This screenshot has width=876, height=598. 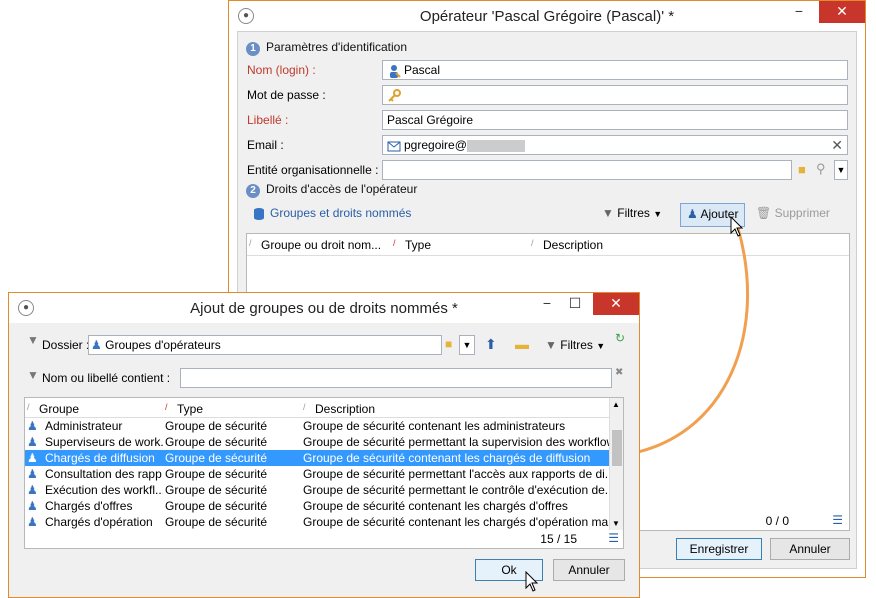 I want to click on search-icon: ⚲, so click(x=821, y=169).